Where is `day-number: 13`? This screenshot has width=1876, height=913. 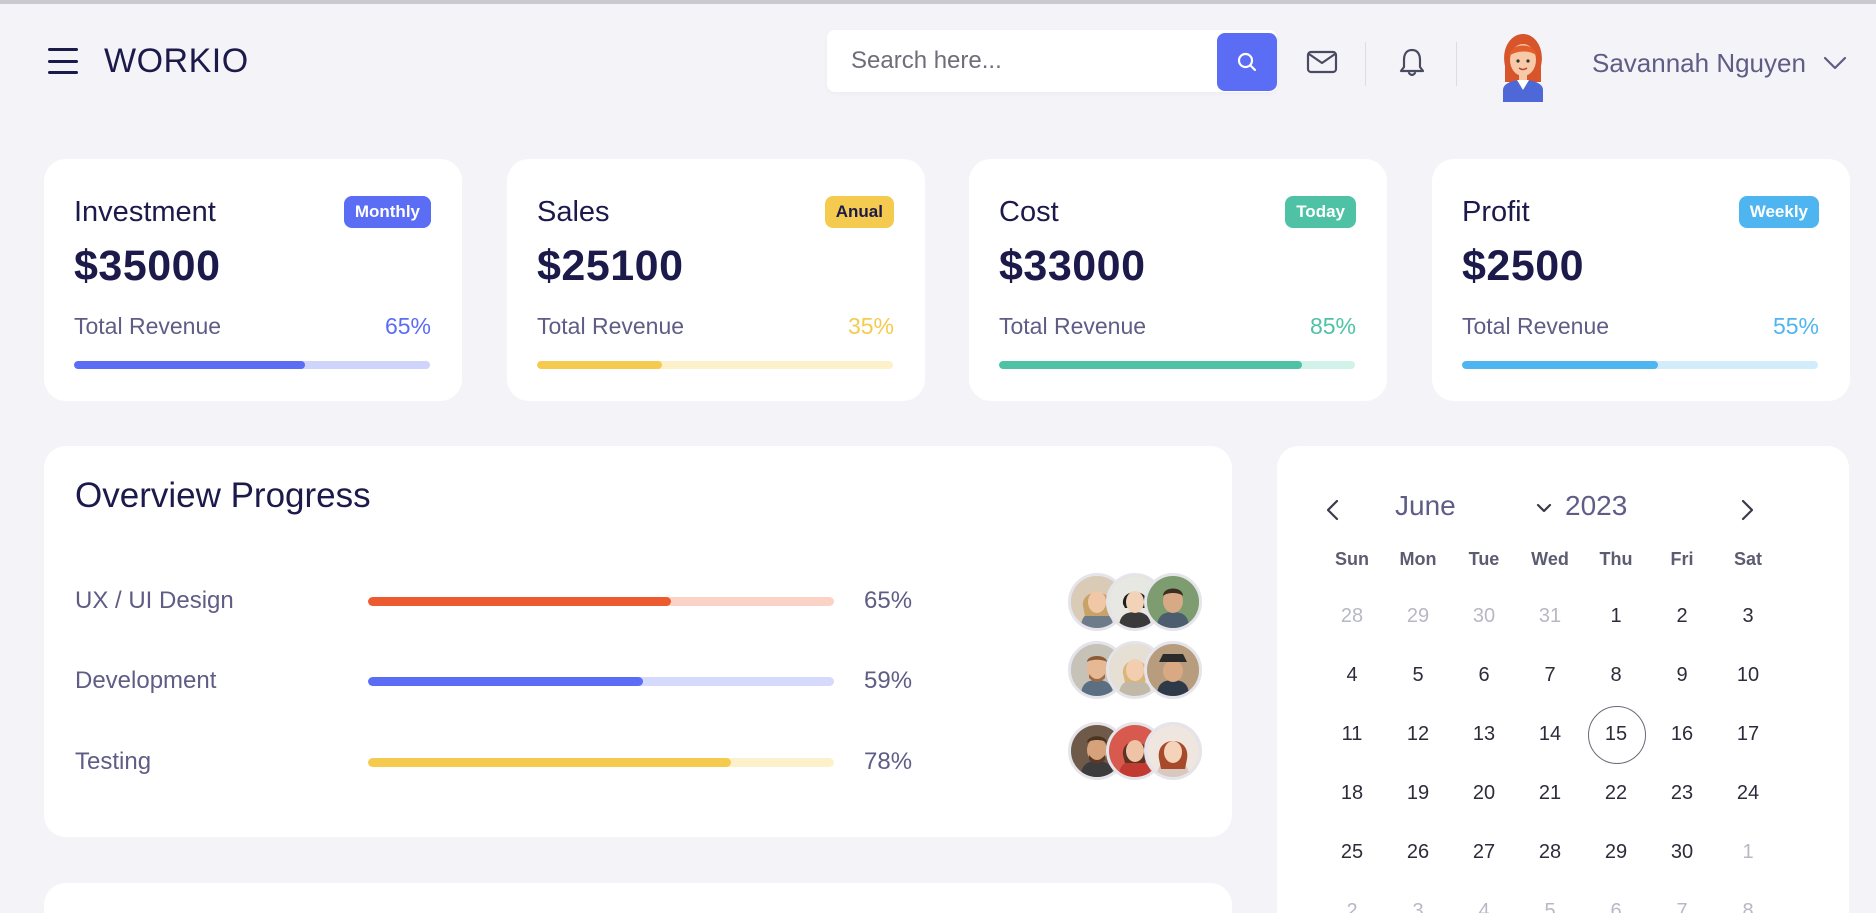 day-number: 13 is located at coordinates (1484, 734).